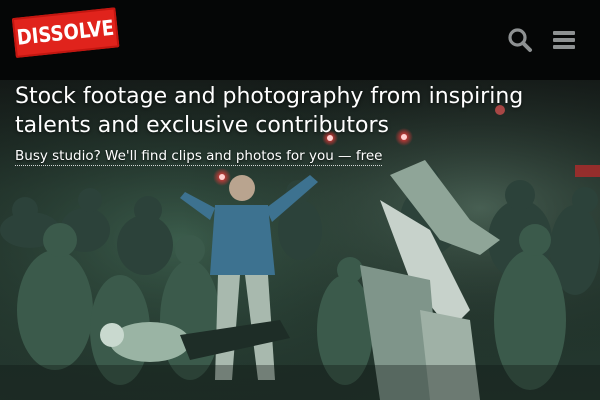 This screenshot has height=400, width=600. Describe the element at coordinates (564, 40) in the screenshot. I see `hamburger-menu-icon` at that location.